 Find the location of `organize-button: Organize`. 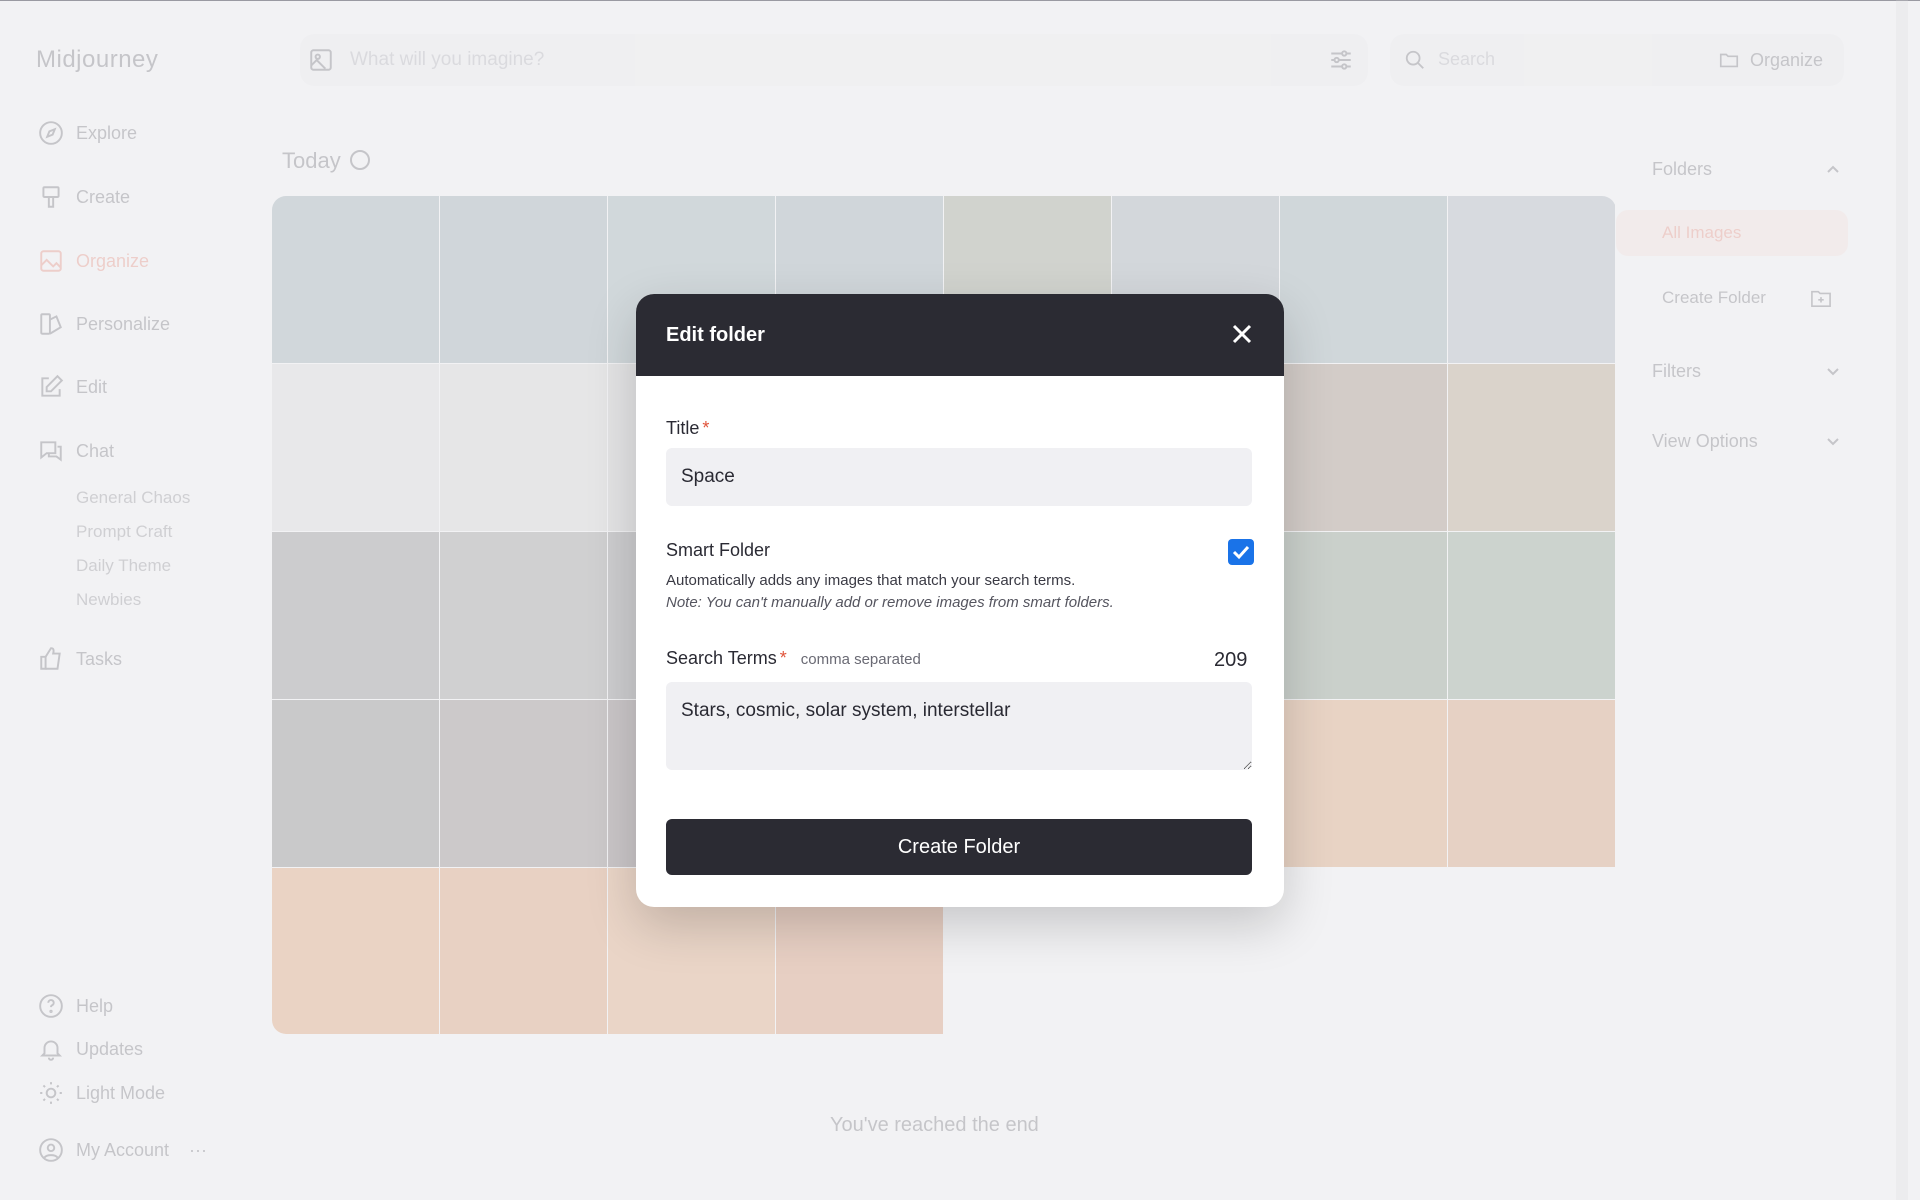

organize-button: Organize is located at coordinates (1778, 60).